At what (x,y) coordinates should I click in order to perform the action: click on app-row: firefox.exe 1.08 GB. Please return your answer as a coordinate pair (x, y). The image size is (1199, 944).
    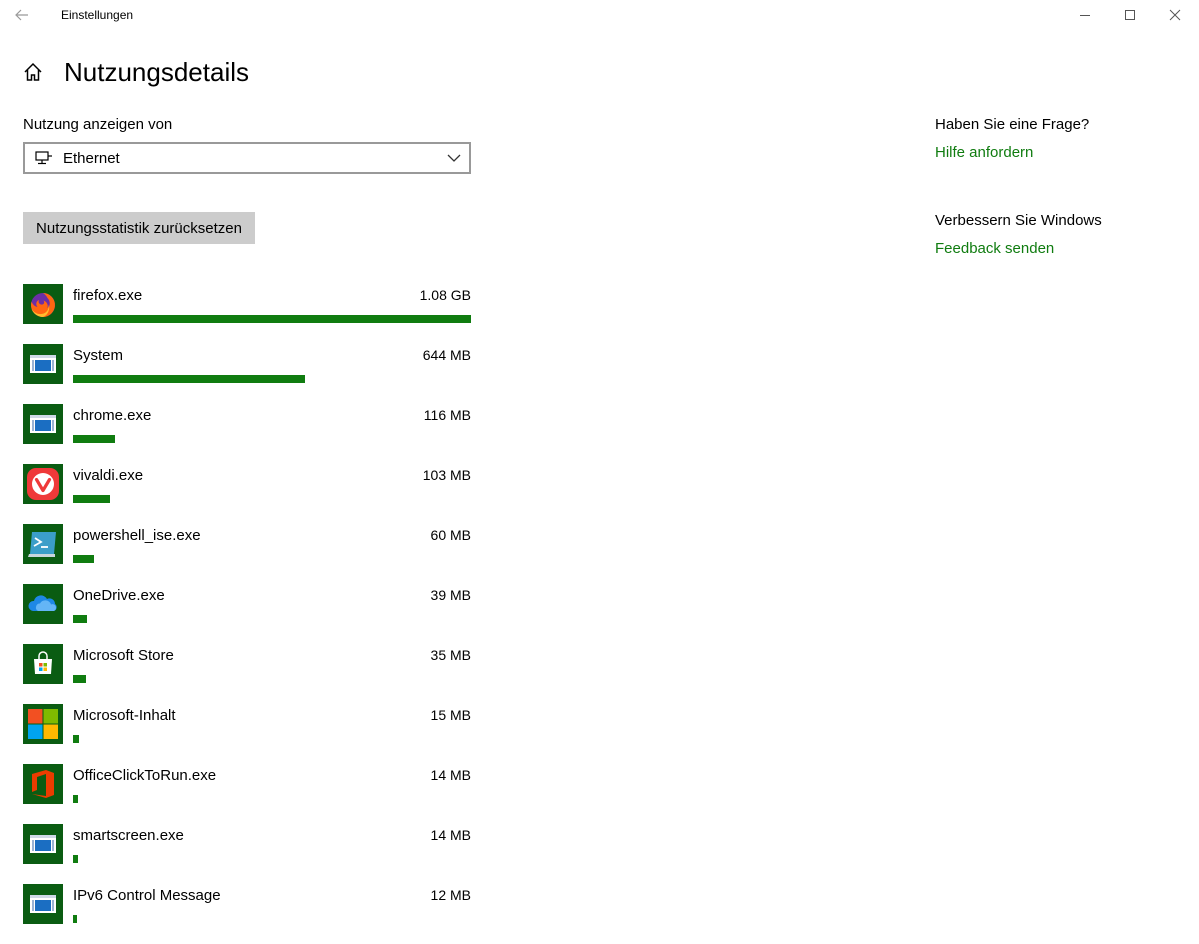
    Looking at the image, I should click on (247, 314).